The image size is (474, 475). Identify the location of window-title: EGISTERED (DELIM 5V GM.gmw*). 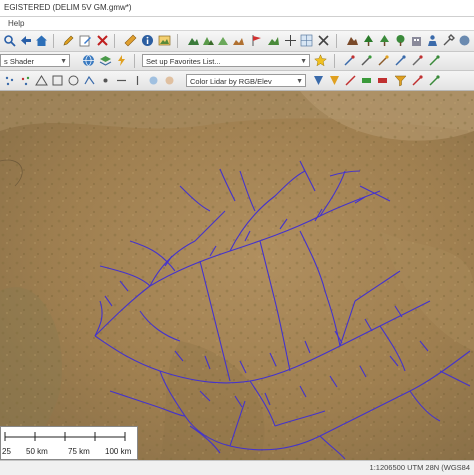
(68, 7).